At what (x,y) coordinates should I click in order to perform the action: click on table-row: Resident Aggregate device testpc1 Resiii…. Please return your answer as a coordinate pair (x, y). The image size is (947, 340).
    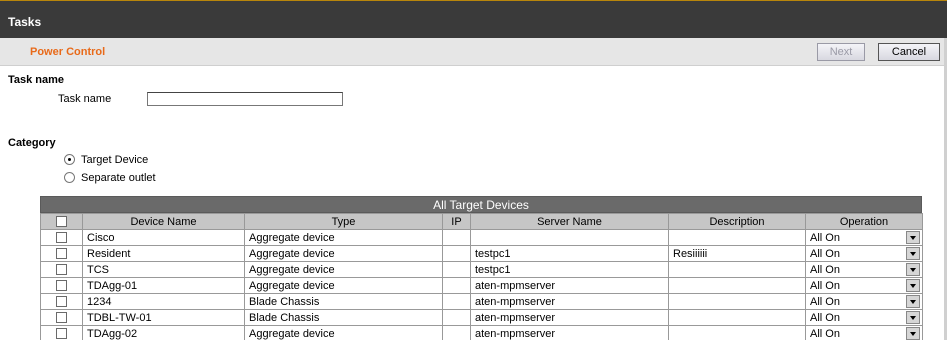
    Looking at the image, I should click on (481, 253).